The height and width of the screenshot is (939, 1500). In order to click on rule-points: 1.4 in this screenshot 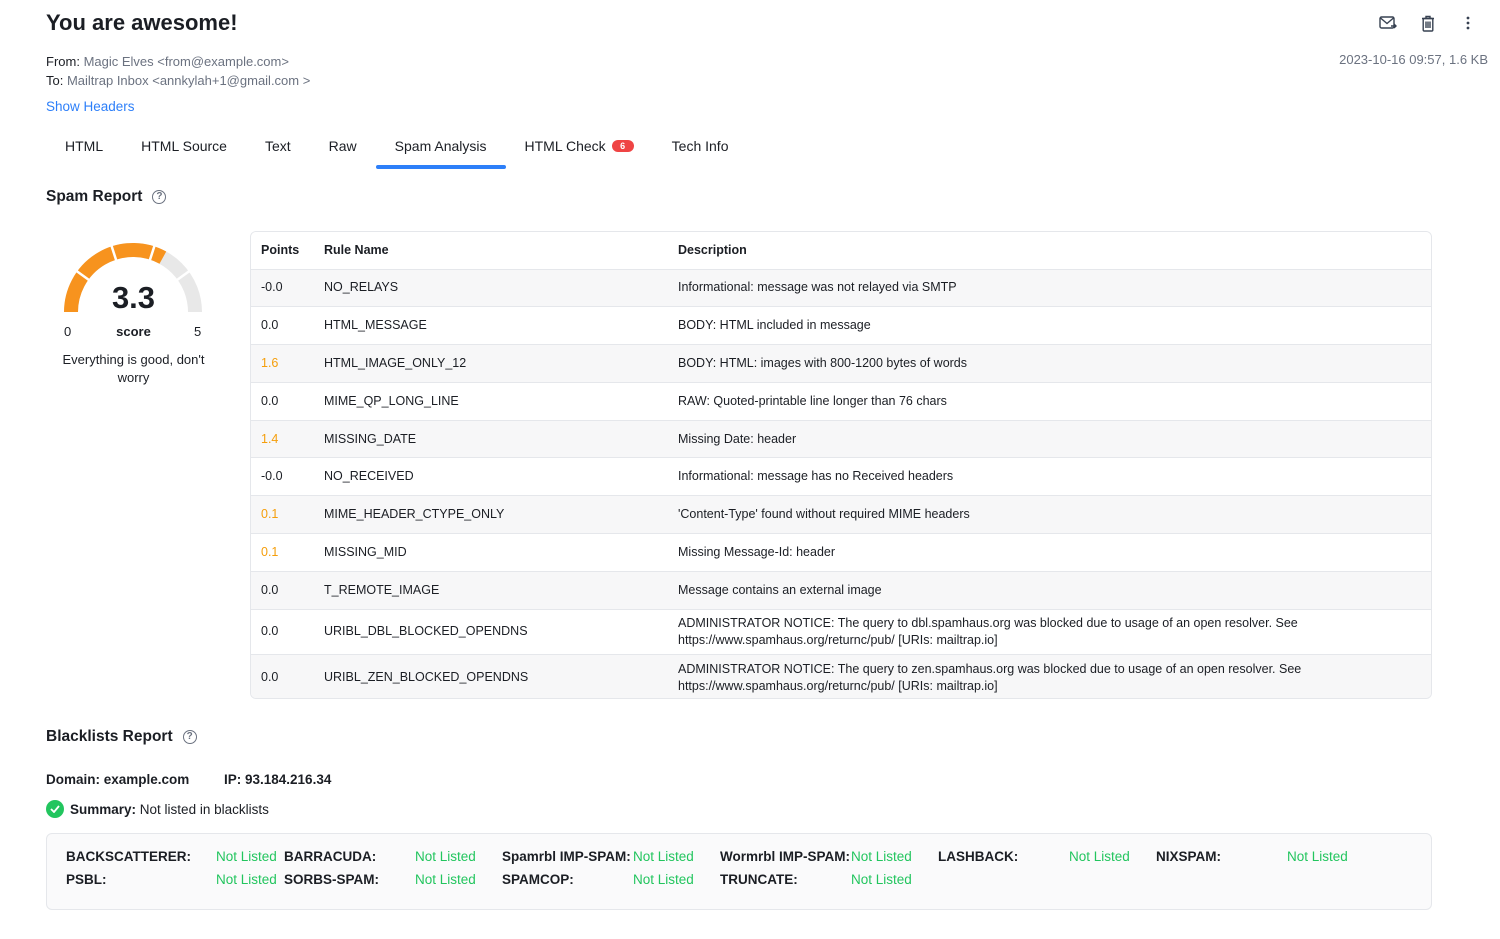, I will do `click(282, 439)`.